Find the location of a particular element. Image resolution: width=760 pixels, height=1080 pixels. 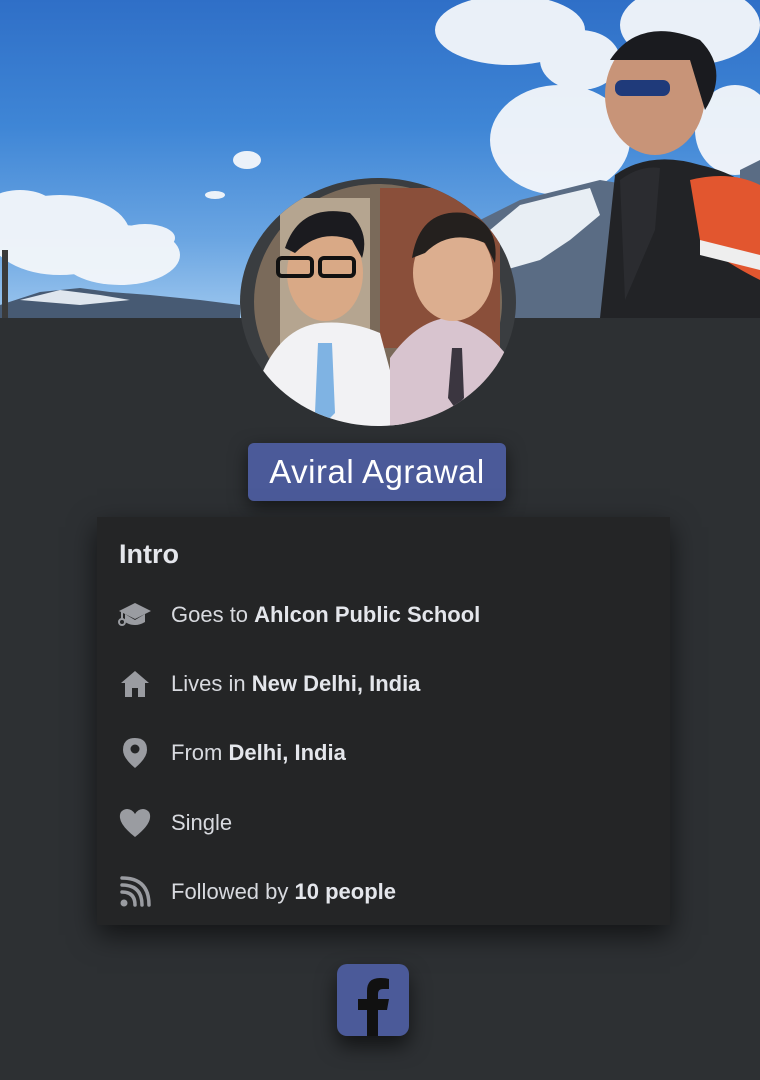

intro-item-value: Single is located at coordinates (202, 822).